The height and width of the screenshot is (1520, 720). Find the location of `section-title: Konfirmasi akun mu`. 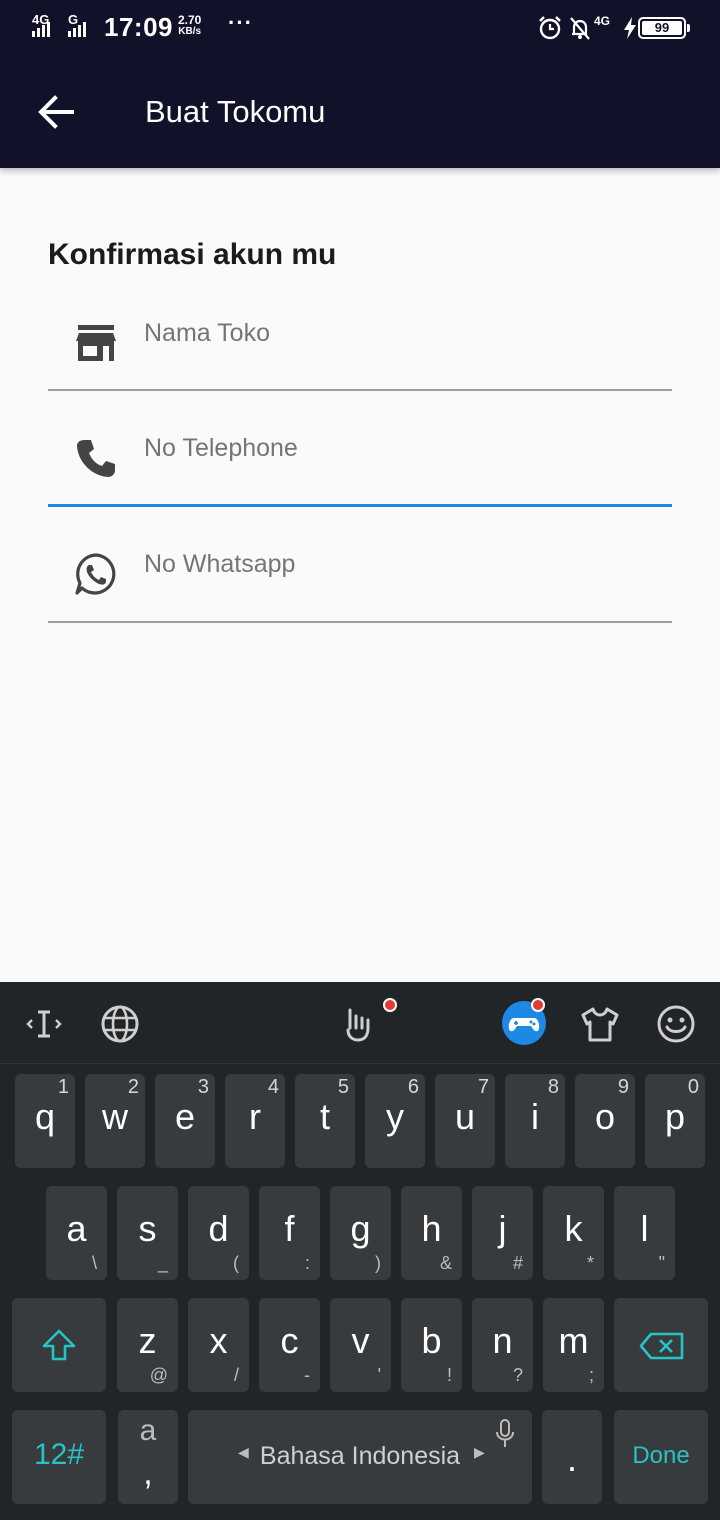

section-title: Konfirmasi akun mu is located at coordinates (192, 254).